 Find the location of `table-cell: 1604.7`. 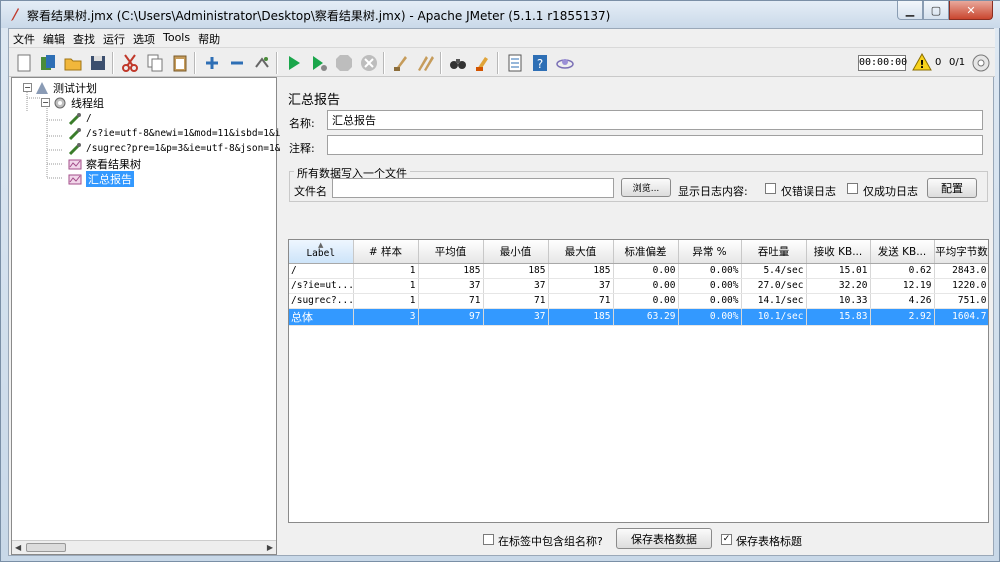

table-cell: 1604.7 is located at coordinates (961, 317).